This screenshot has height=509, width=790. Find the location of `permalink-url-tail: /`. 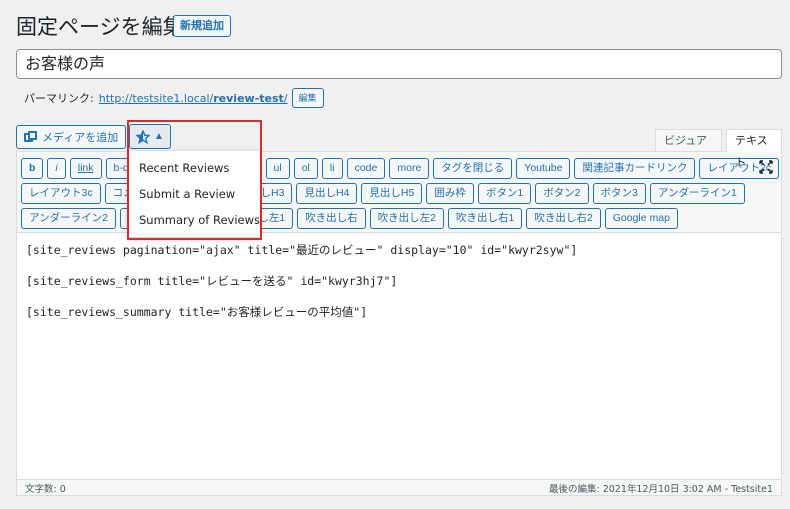

permalink-url-tail: / is located at coordinates (285, 98).